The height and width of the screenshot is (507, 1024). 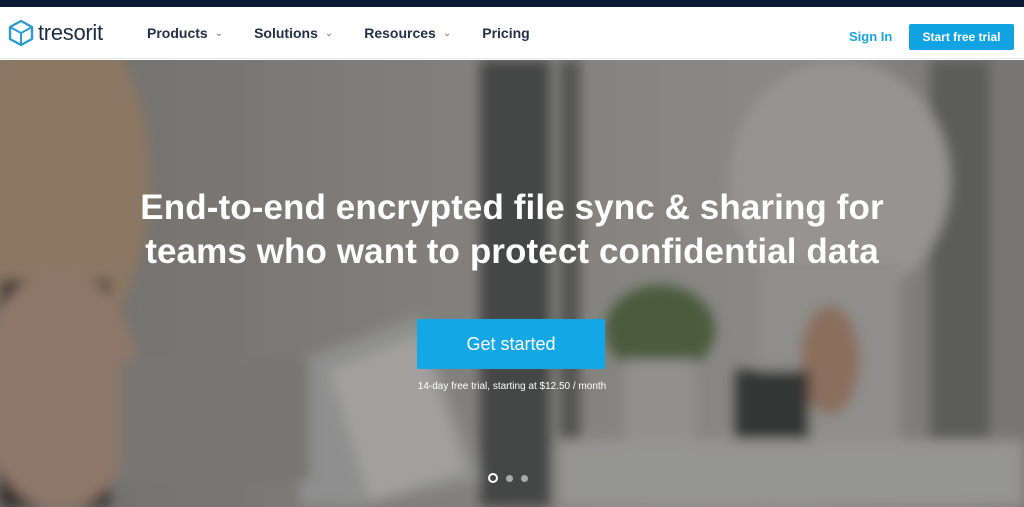 I want to click on nav-pricing: Pricing, so click(x=505, y=33).